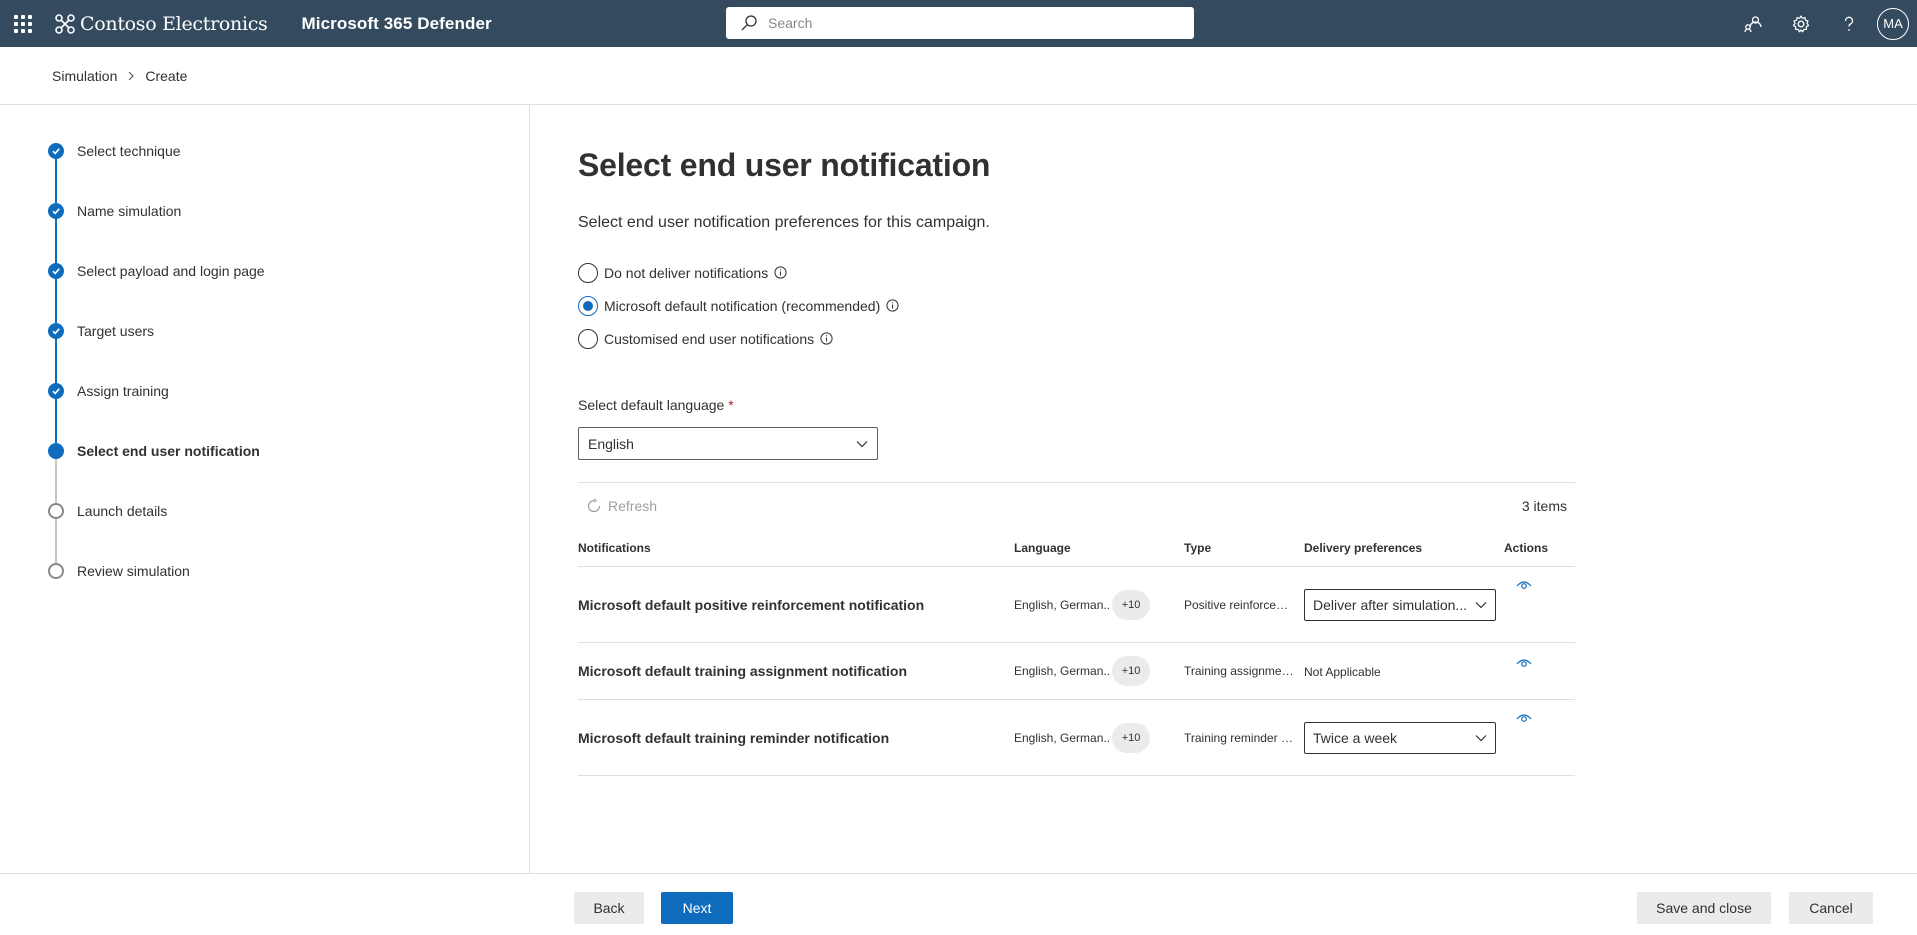 The height and width of the screenshot is (935, 1917). I want to click on step-select-payload: Select payload and login page, so click(156, 293).